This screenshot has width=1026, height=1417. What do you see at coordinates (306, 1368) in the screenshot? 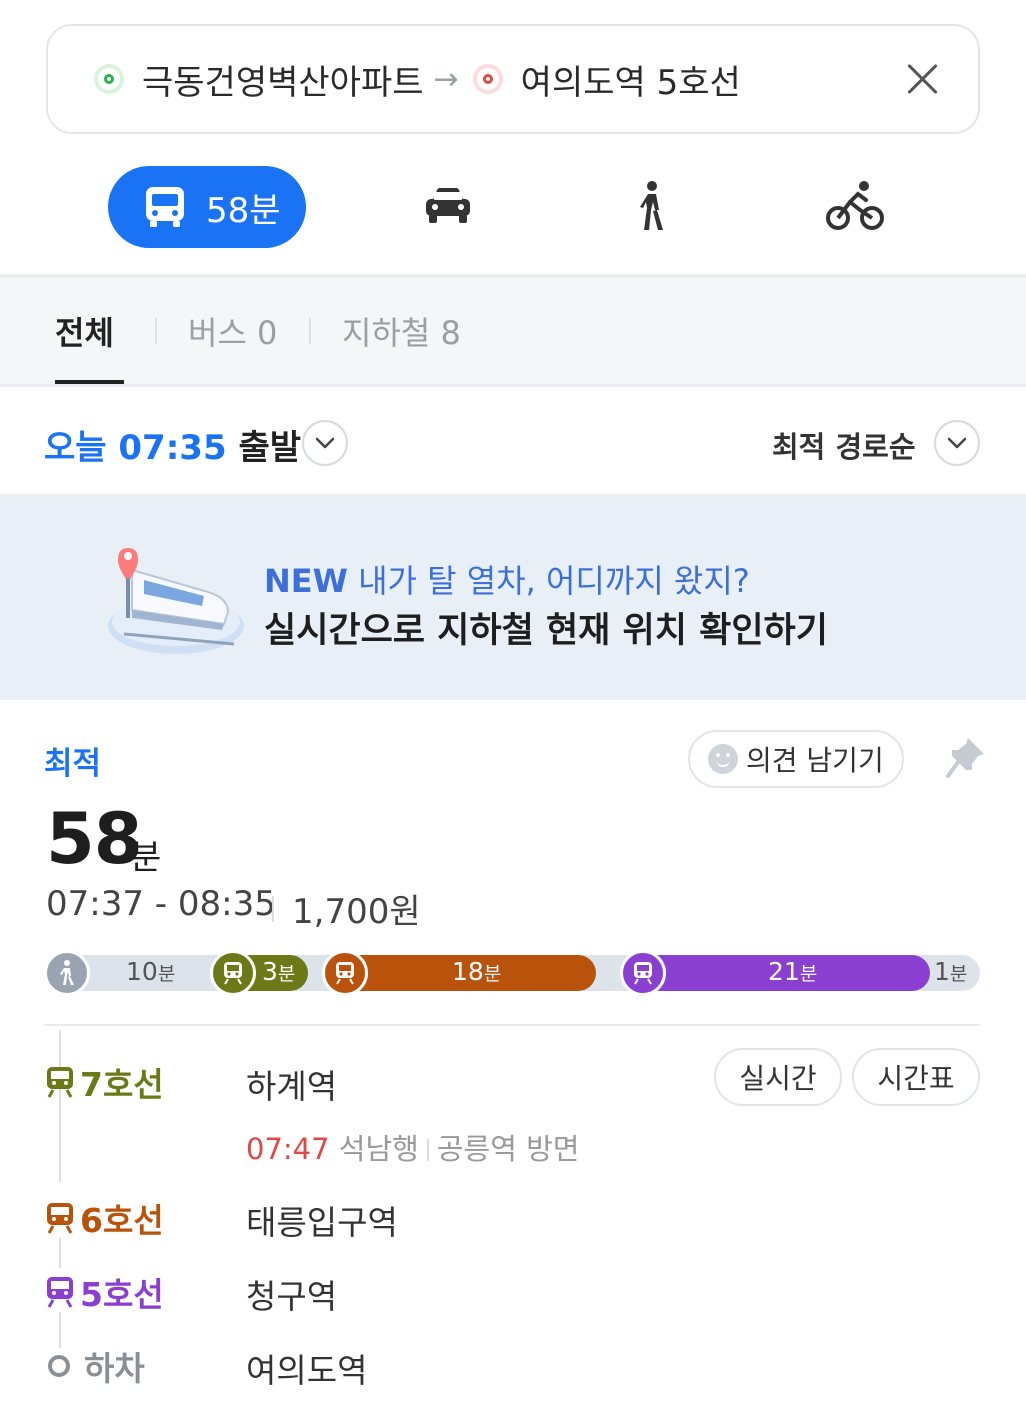
I see `step-stop: 여의도역` at bounding box center [306, 1368].